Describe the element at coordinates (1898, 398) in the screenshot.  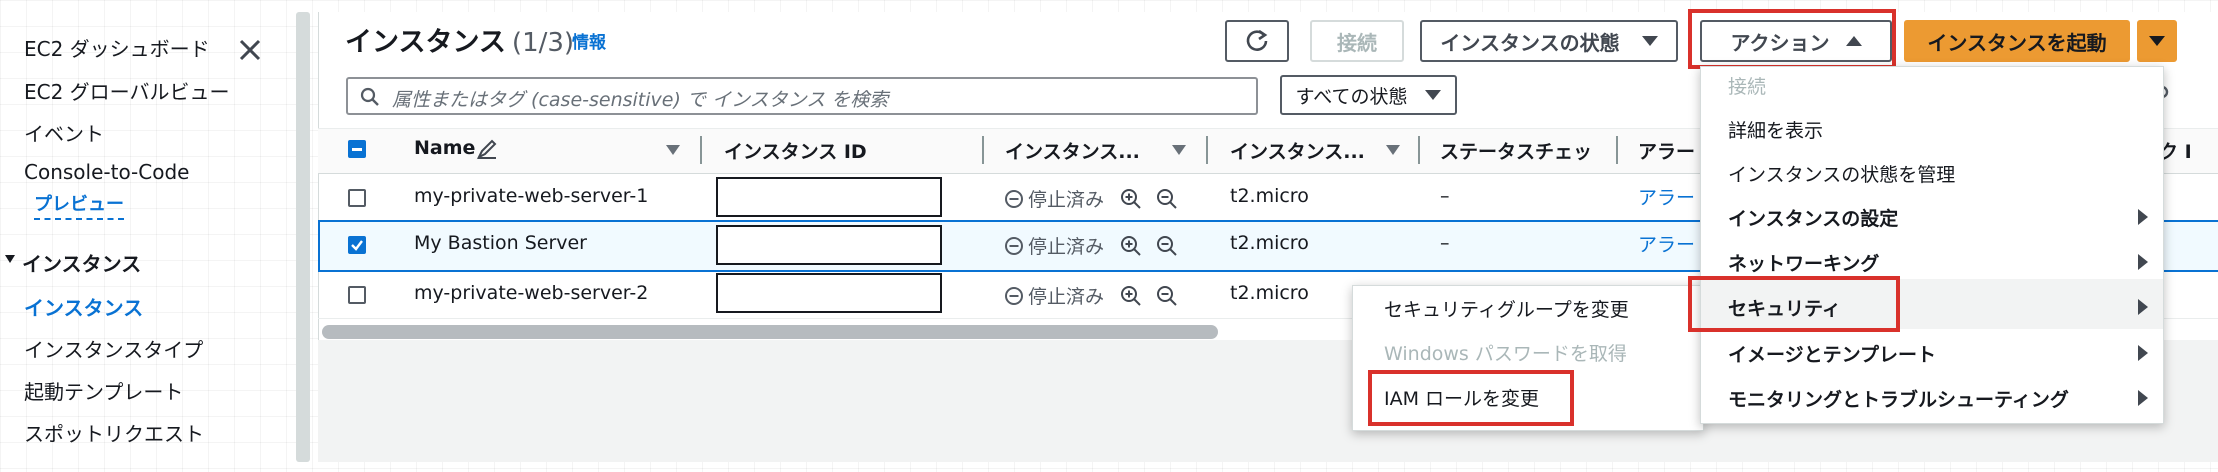
I see `menu-item-monitoring-troubleshooting: モニタリングとトラブルシューティング` at that location.